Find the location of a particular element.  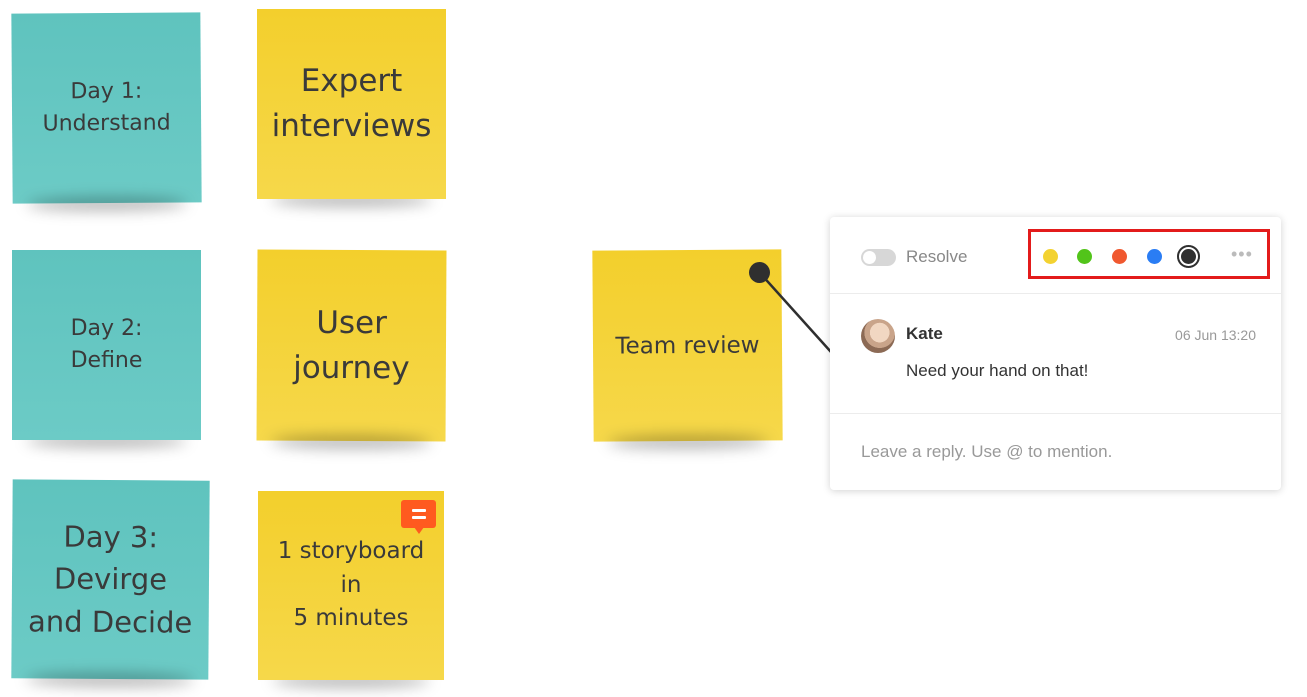

avatar is located at coordinates (878, 336).